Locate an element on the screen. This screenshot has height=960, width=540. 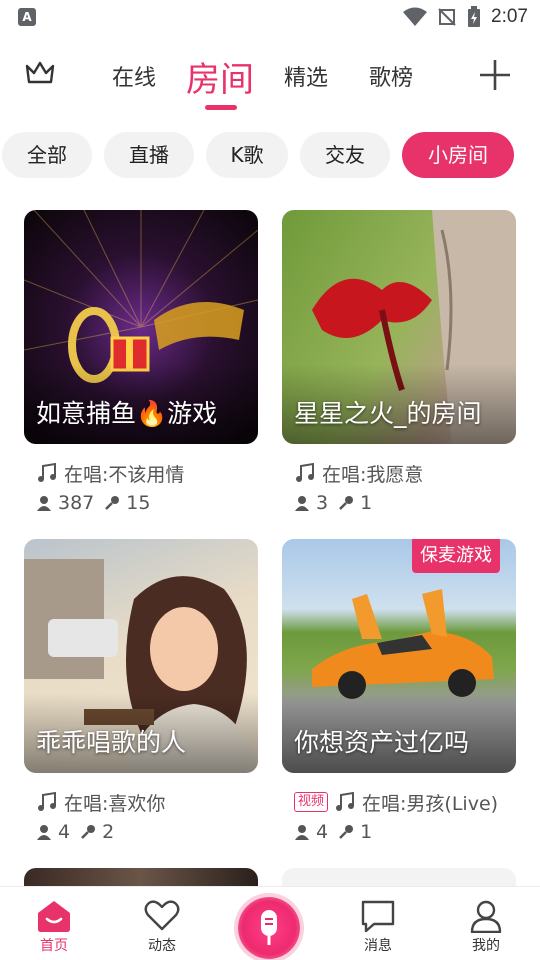
filter-all: 全部 is located at coordinates (47, 155).